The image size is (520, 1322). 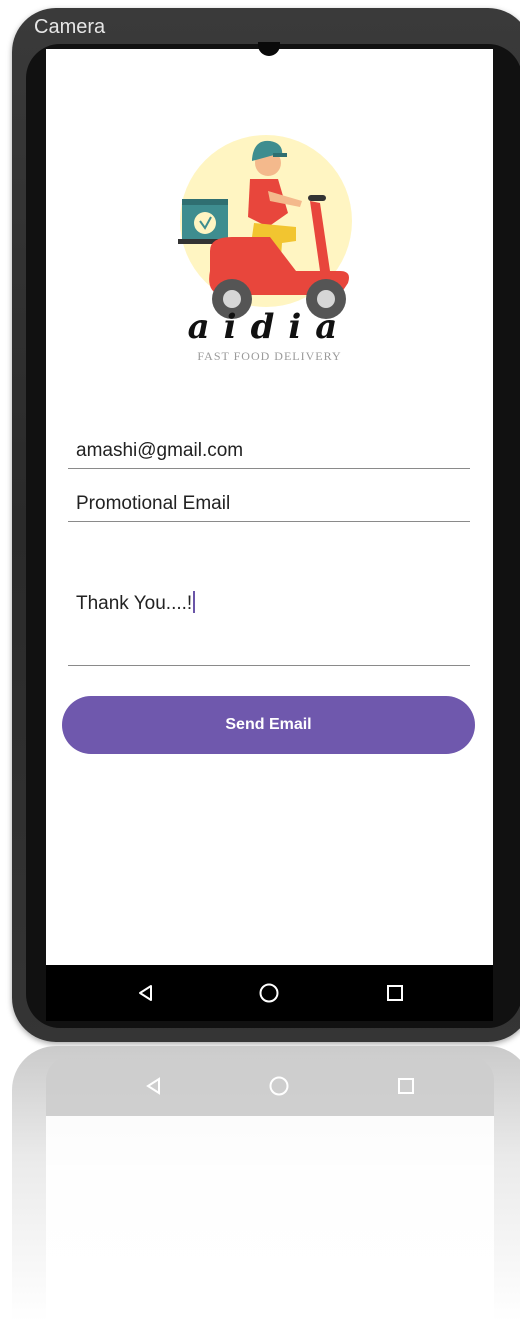 I want to click on text-cursor, so click(x=194, y=602).